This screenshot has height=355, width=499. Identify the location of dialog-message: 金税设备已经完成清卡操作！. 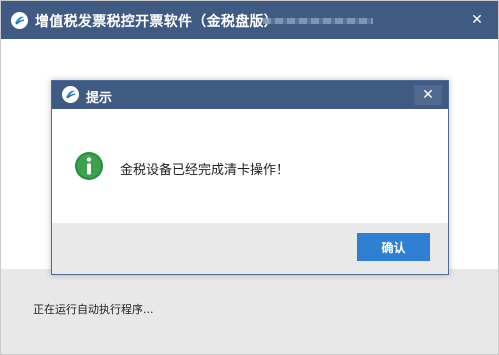
(205, 170).